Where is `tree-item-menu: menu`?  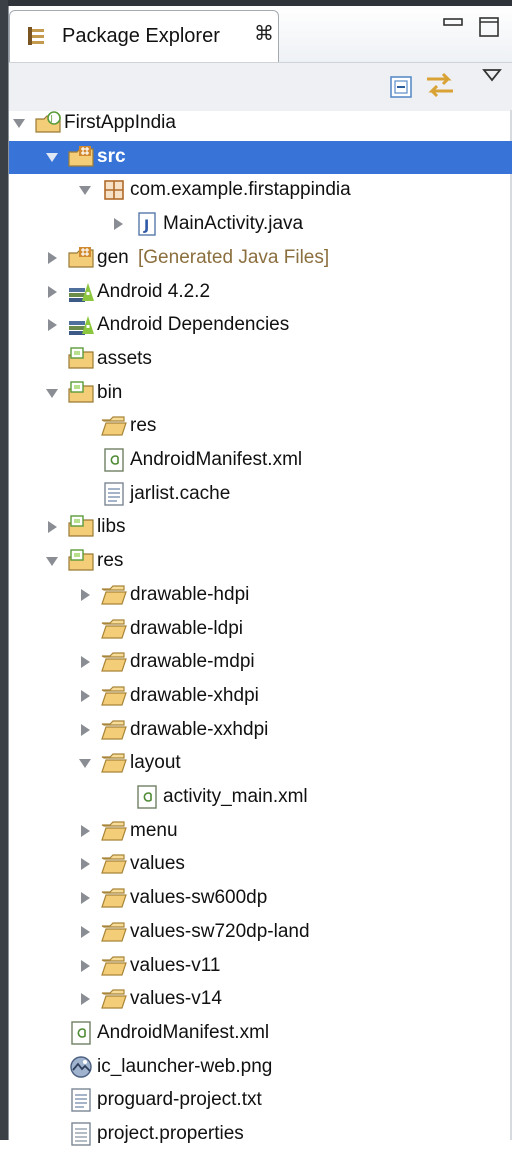 tree-item-menu: menu is located at coordinates (260, 831).